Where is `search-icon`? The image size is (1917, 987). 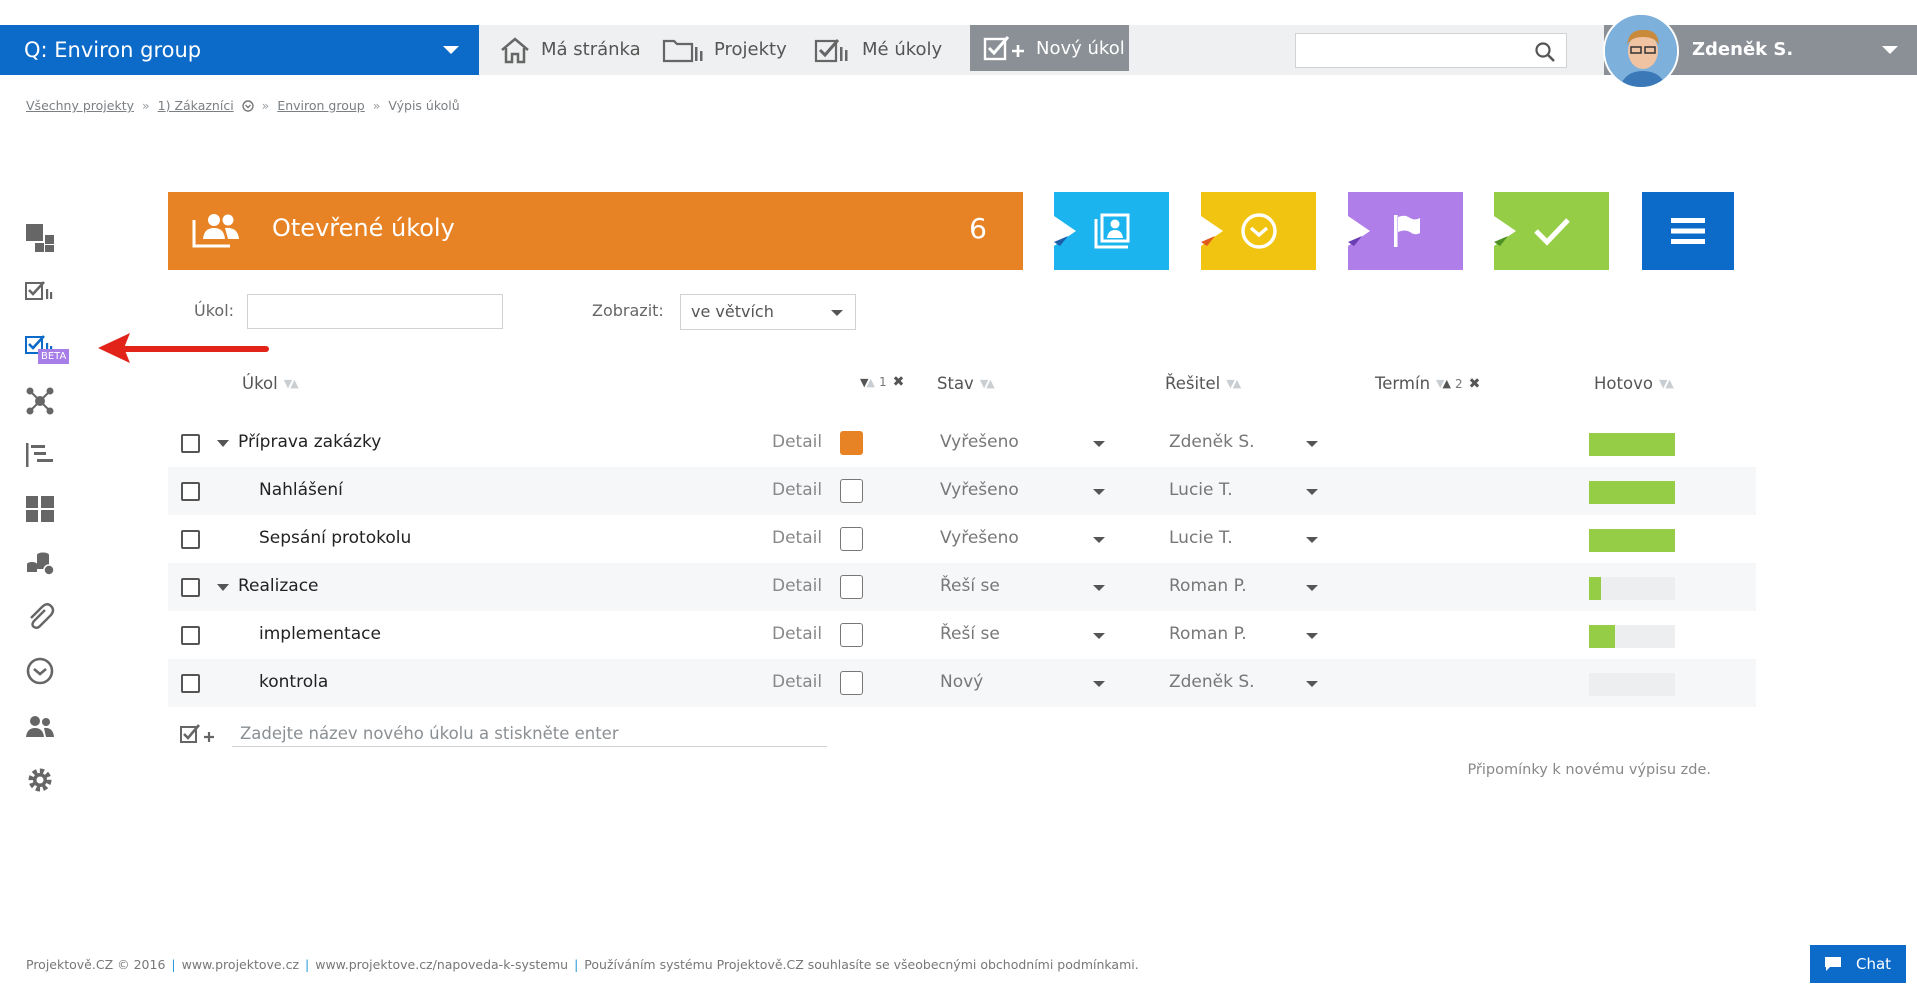 search-icon is located at coordinates (1545, 52).